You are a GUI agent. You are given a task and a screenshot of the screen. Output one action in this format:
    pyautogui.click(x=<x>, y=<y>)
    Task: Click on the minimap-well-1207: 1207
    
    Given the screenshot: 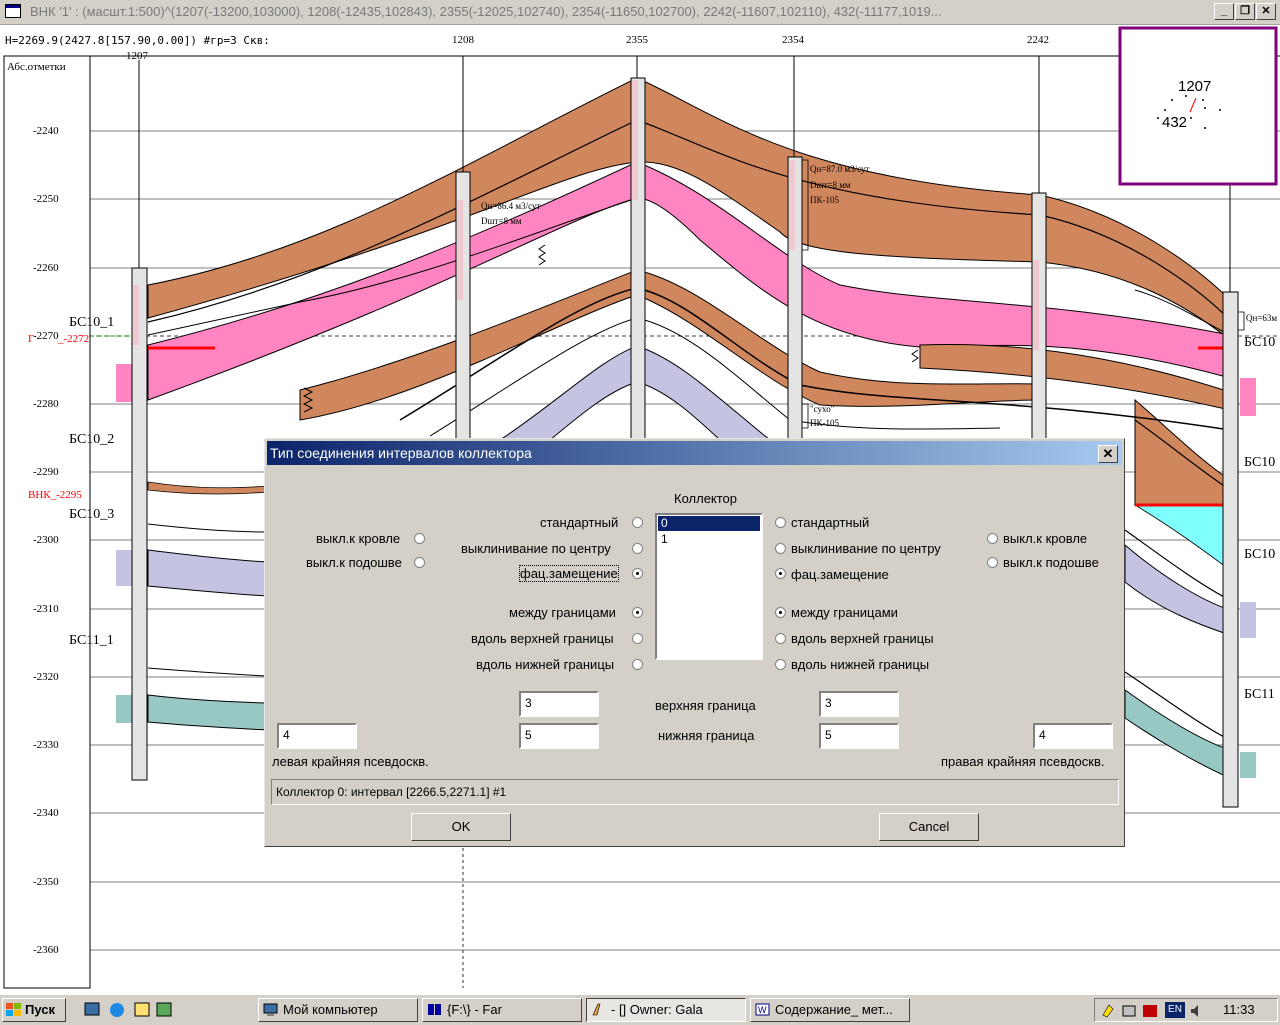 What is the action you would take?
    pyautogui.click(x=1195, y=86)
    